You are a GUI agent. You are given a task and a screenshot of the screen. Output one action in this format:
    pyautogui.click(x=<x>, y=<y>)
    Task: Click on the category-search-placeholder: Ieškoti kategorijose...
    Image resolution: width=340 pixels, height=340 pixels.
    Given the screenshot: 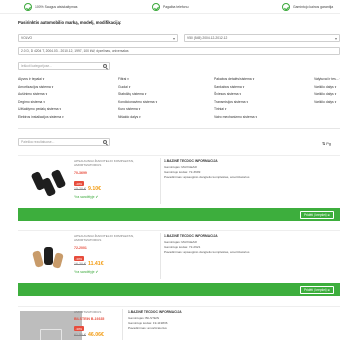 What is the action you would take?
    pyautogui.click(x=36, y=66)
    